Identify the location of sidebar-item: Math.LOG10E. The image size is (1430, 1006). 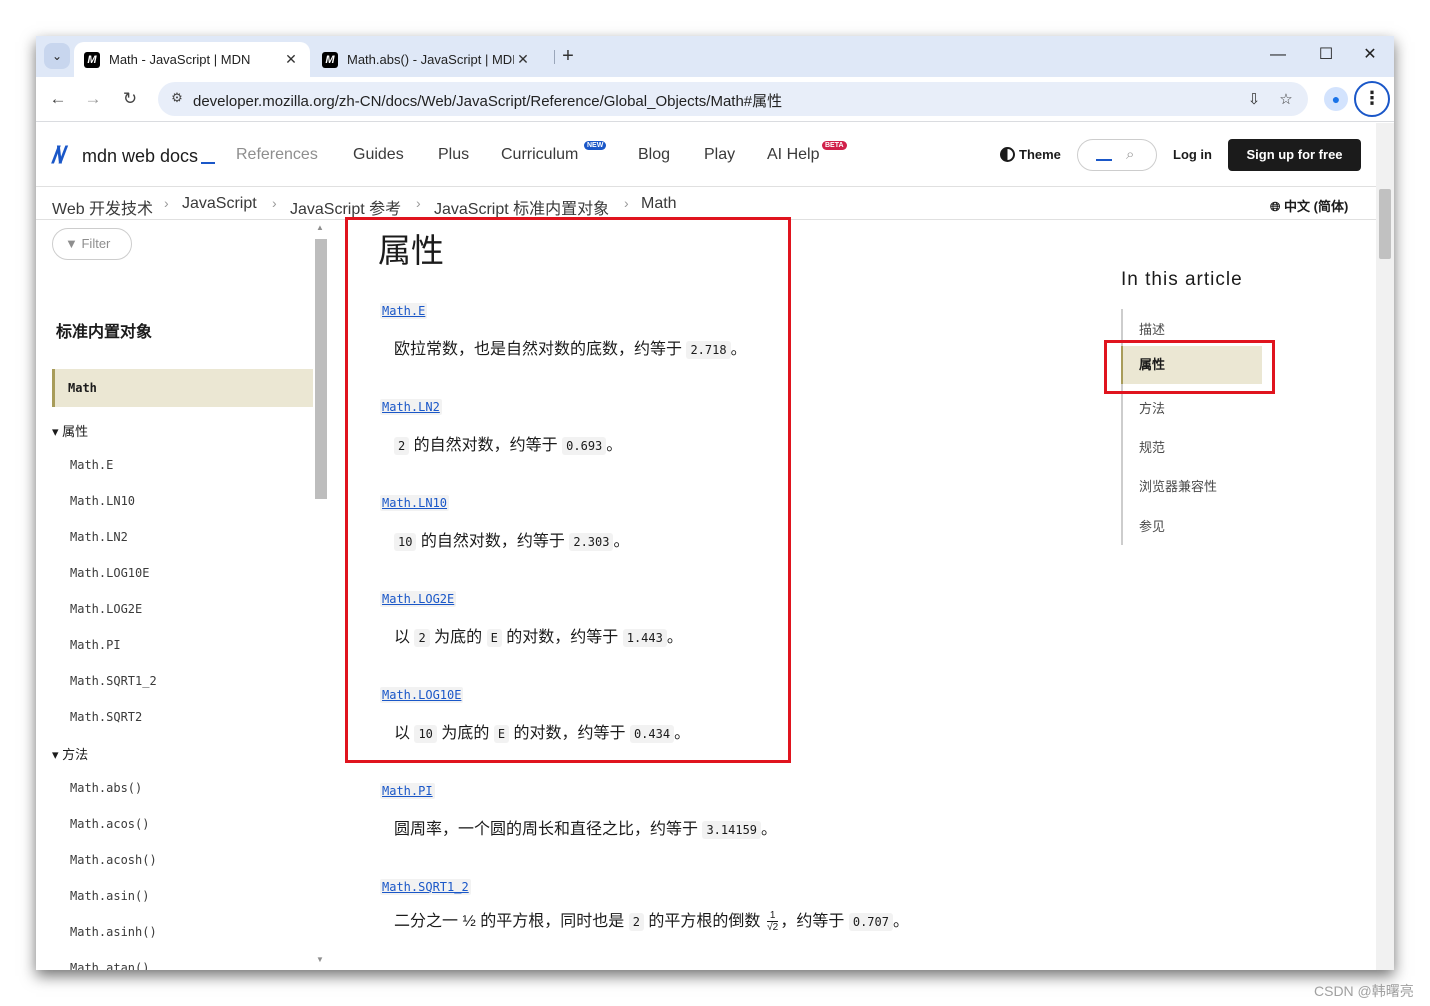
(109, 573).